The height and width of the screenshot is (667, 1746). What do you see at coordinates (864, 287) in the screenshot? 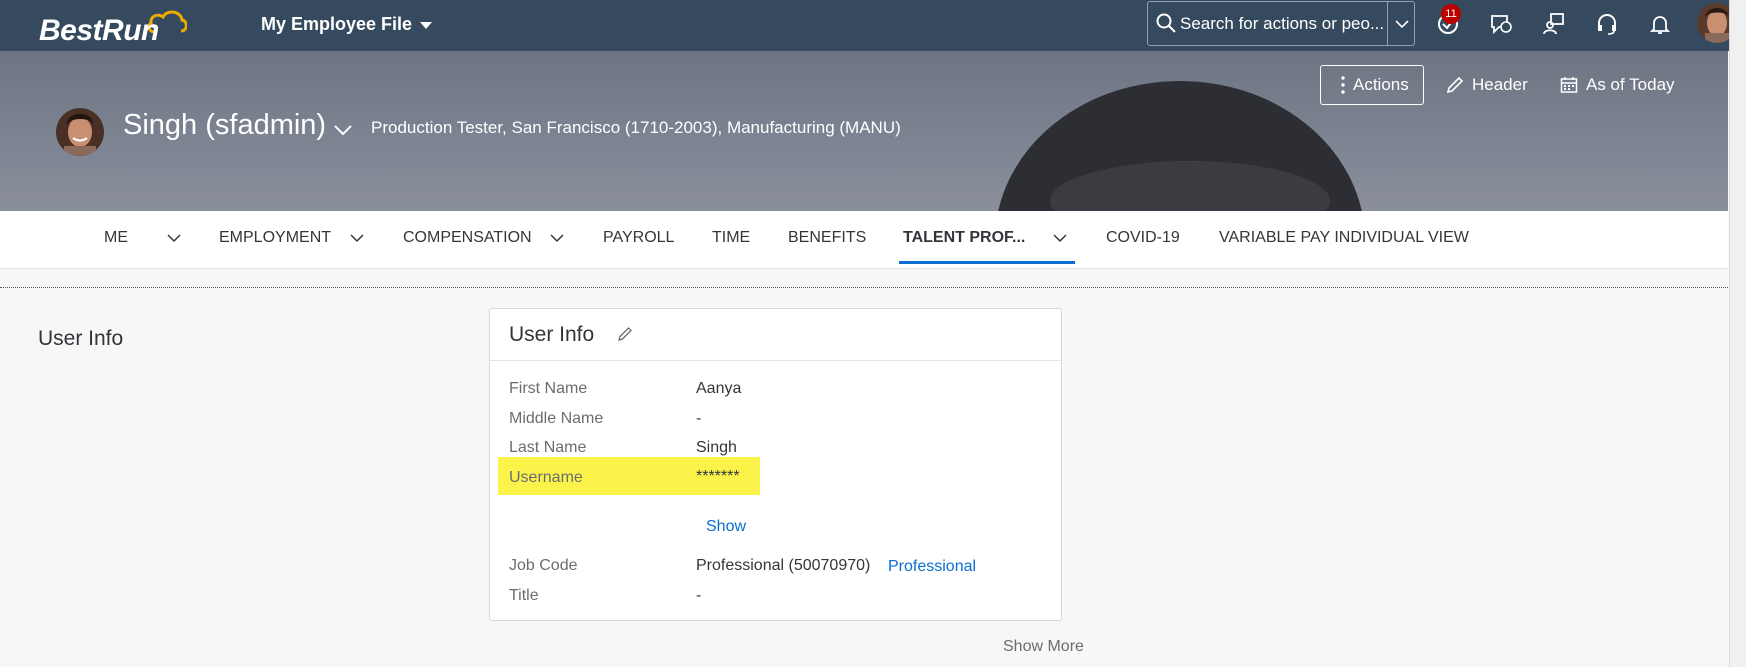
I see `section-divider` at bounding box center [864, 287].